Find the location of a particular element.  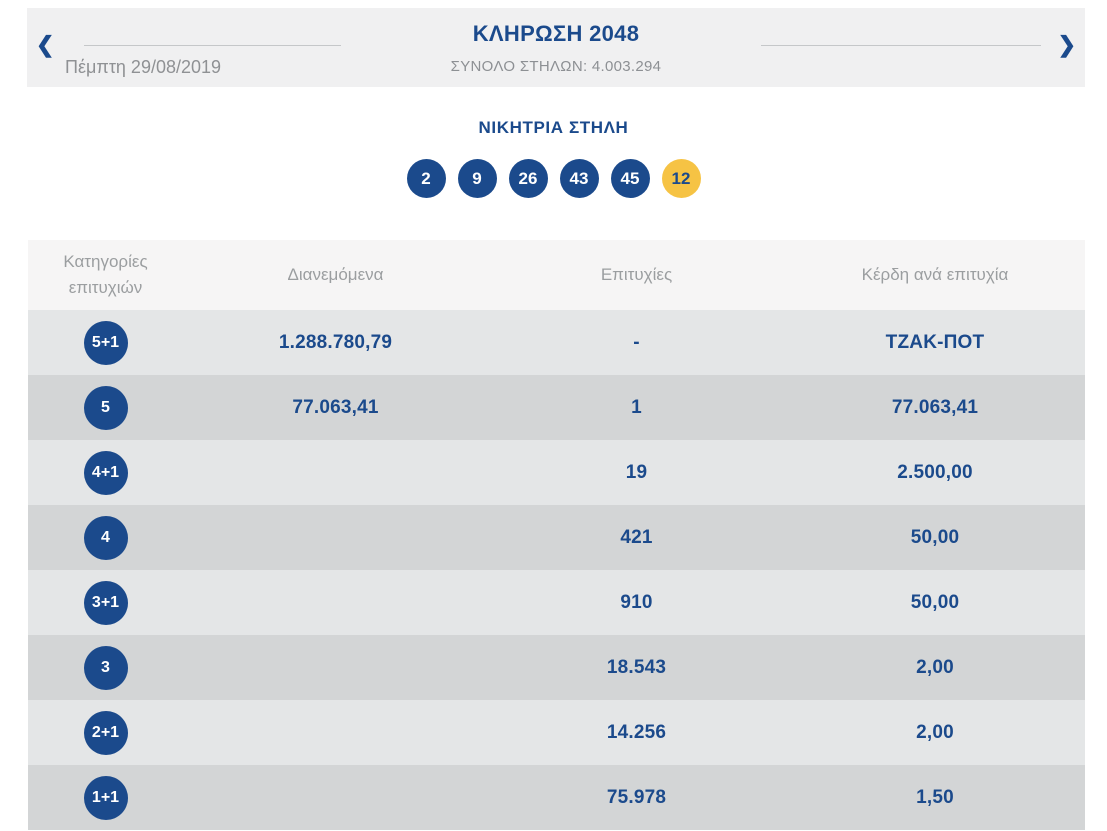

winning-number-ball: 43 is located at coordinates (579, 178).